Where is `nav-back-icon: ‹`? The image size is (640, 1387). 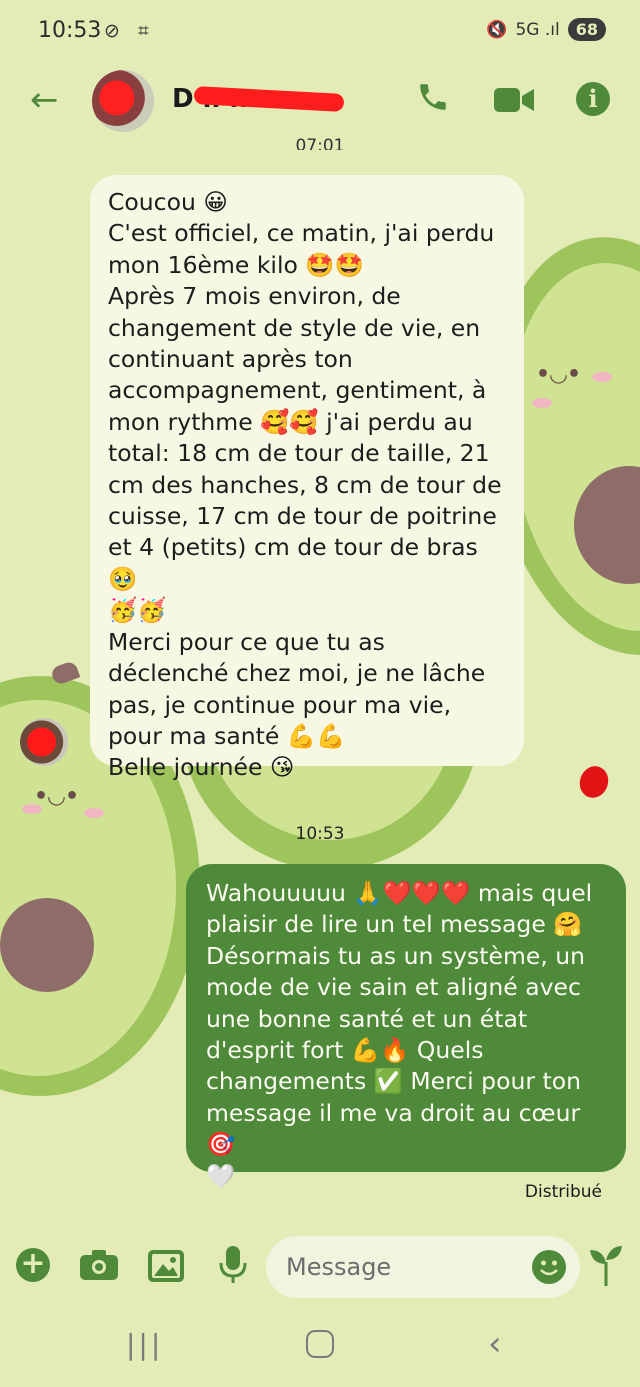
nav-back-icon: ‹ is located at coordinates (495, 1344).